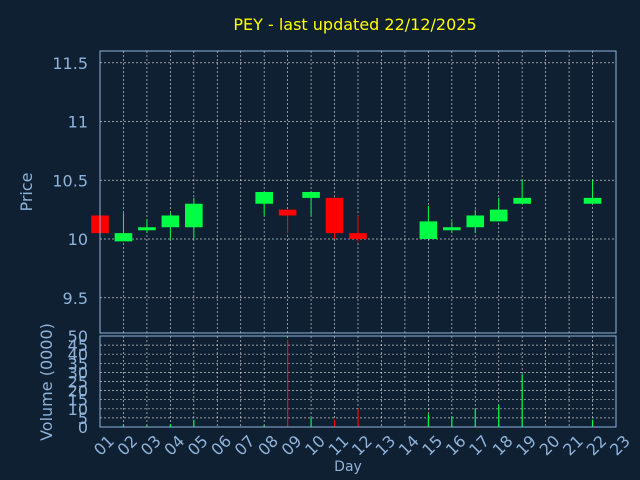 This screenshot has height=480, width=640. I want to click on price-tick-label: 10.5, so click(70, 180).